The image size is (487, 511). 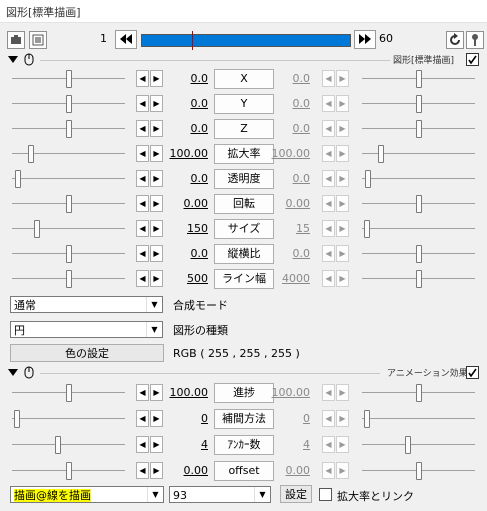 What do you see at coordinates (246, 40) in the screenshot?
I see `timeline-bar` at bounding box center [246, 40].